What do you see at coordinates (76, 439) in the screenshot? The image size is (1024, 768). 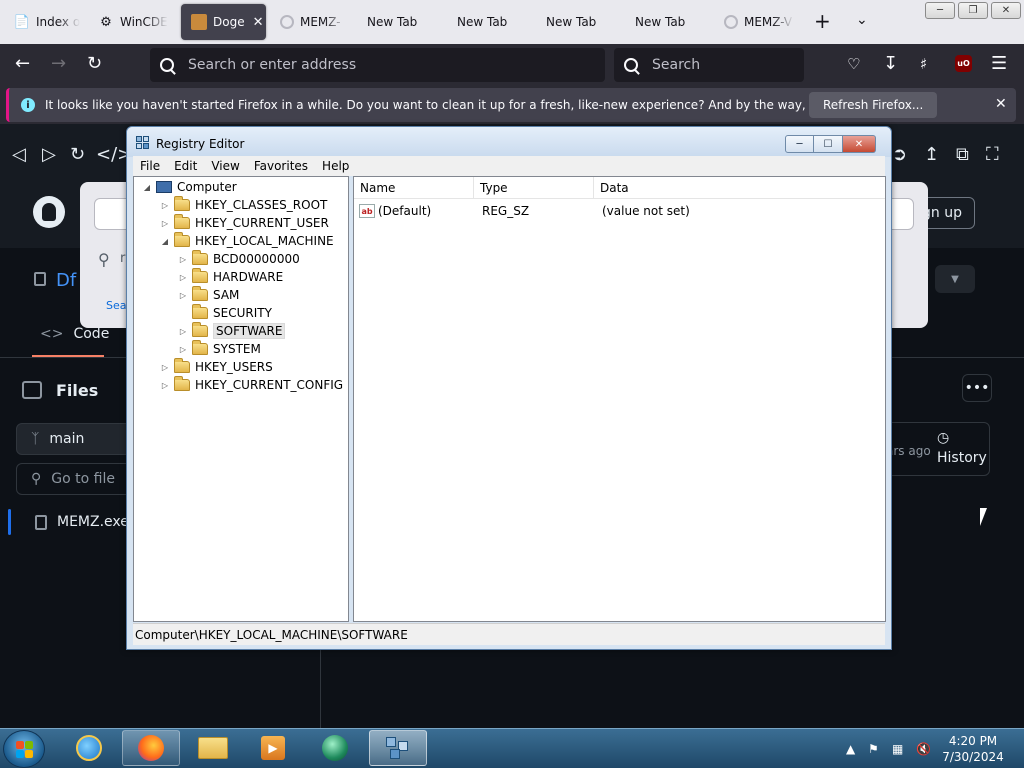 I see `branch-selector: ᛉ main` at bounding box center [76, 439].